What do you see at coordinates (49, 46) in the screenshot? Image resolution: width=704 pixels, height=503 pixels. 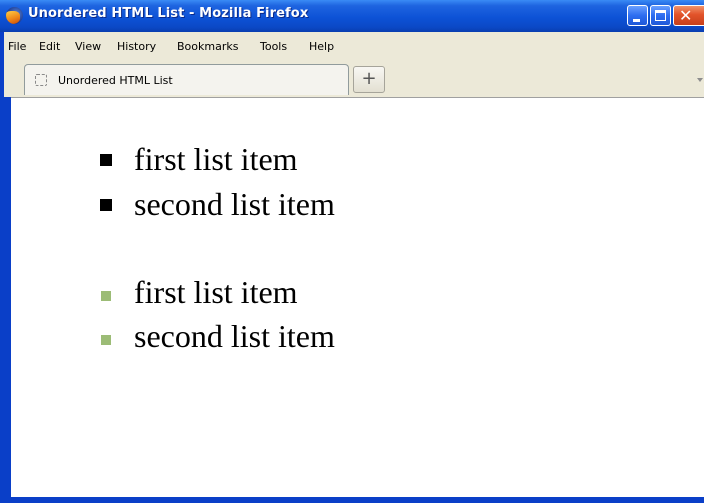 I see `menu-edit: Edit` at bounding box center [49, 46].